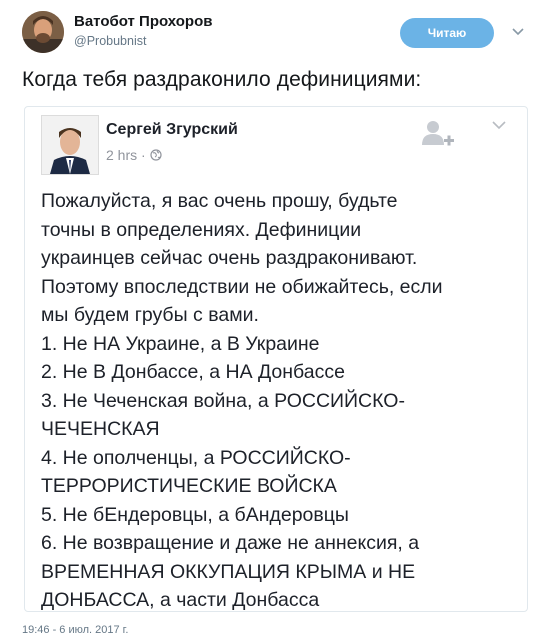 The image size is (547, 639). What do you see at coordinates (499, 125) in the screenshot?
I see `post-options-chevron-icon` at bounding box center [499, 125].